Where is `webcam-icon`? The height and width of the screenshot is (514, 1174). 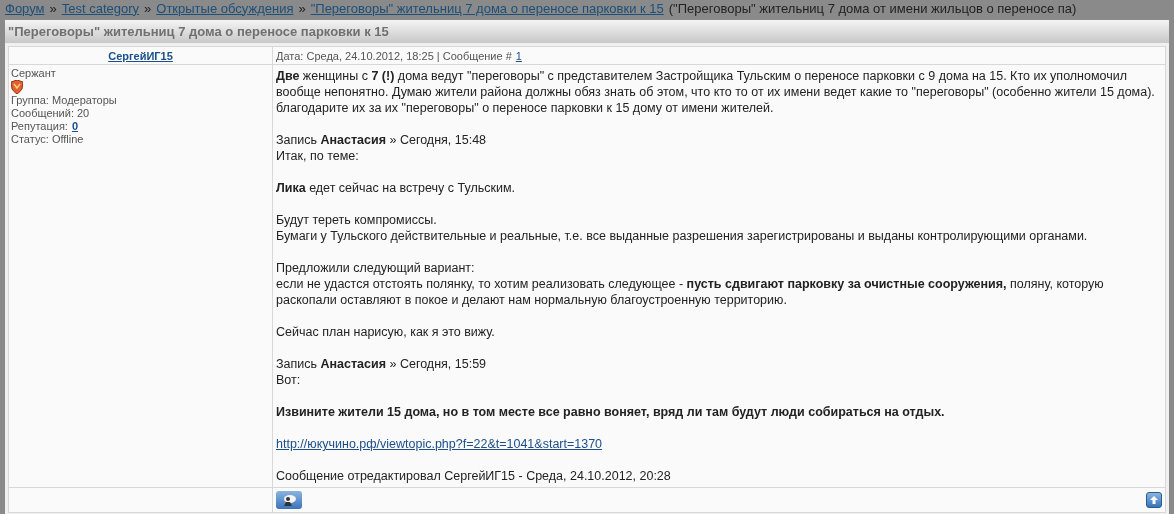
webcam-icon is located at coordinates (289, 500).